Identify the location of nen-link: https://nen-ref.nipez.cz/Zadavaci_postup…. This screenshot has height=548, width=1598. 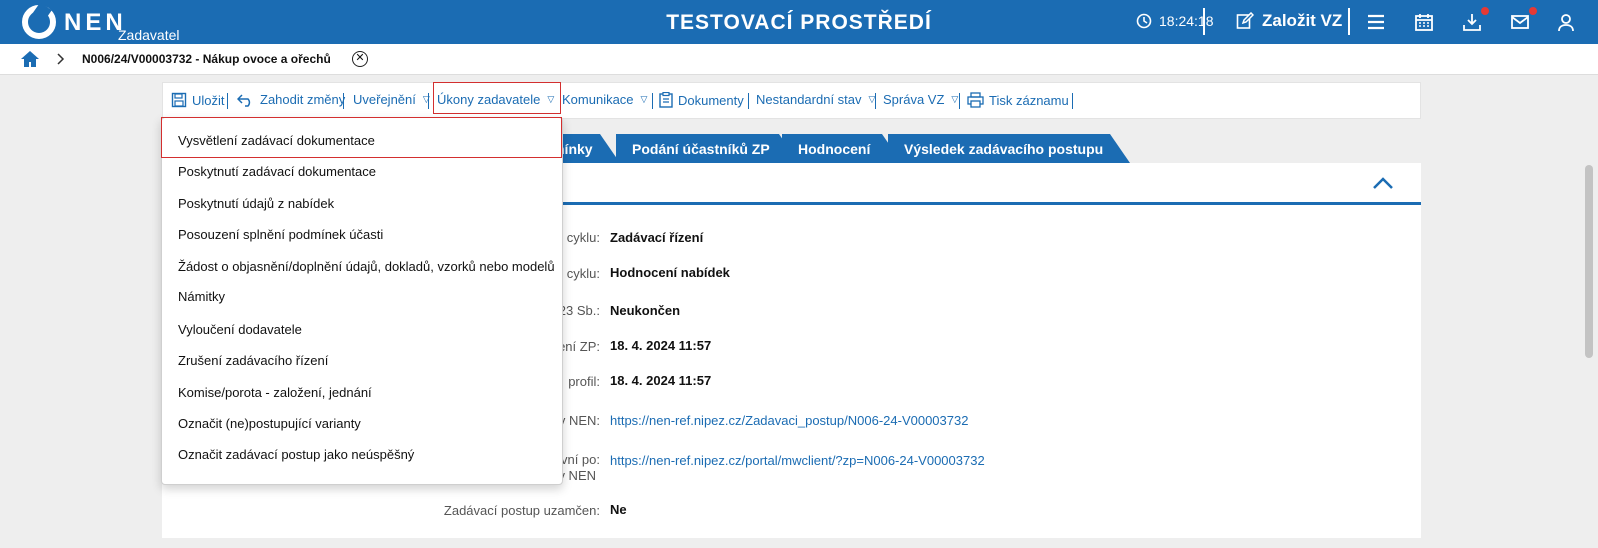
(789, 420).